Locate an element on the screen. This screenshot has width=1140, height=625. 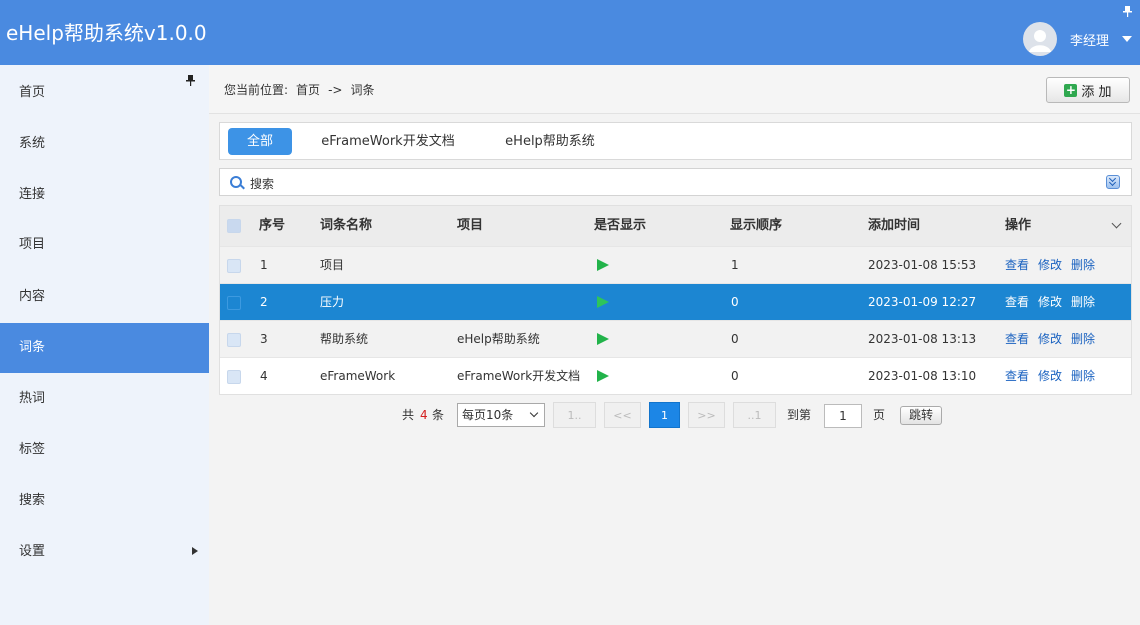
row-no: 4 is located at coordinates (264, 376).